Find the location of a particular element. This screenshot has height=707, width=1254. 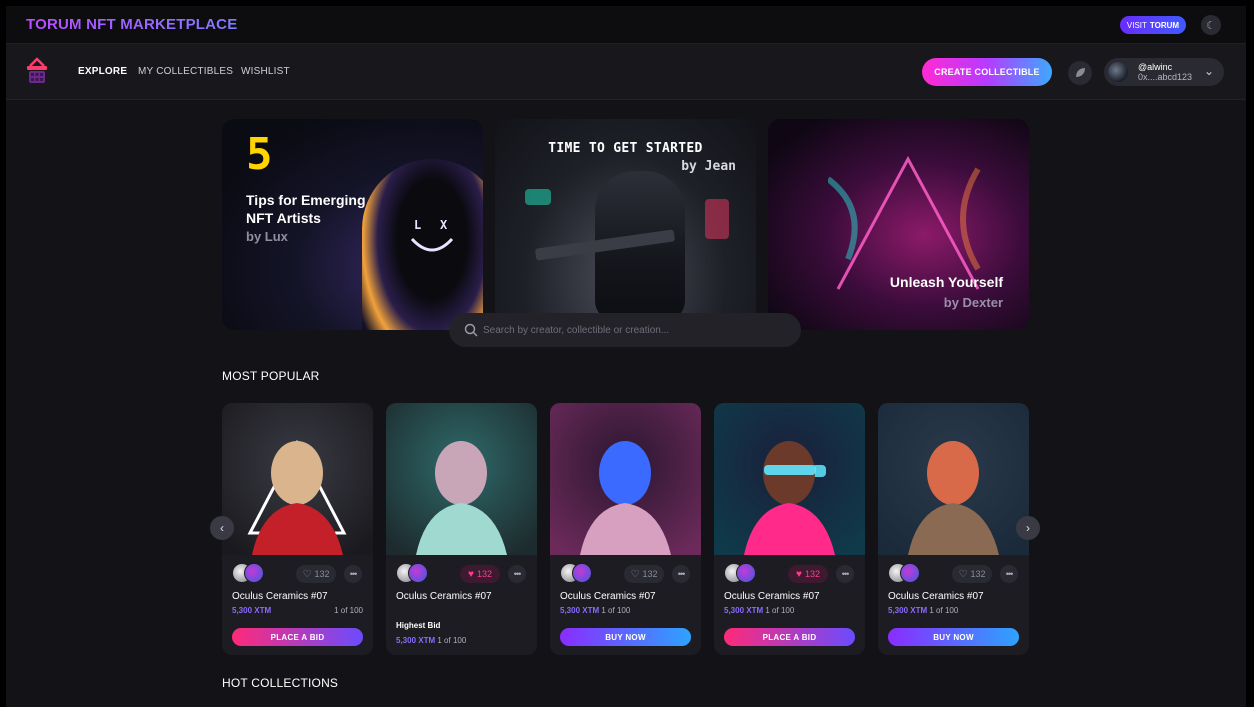

hooded-figure-image: L X is located at coordinates (422, 244).